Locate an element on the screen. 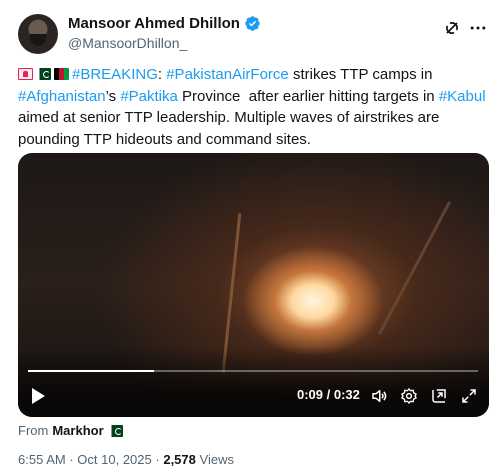  fullscreen-icon is located at coordinates (469, 396).